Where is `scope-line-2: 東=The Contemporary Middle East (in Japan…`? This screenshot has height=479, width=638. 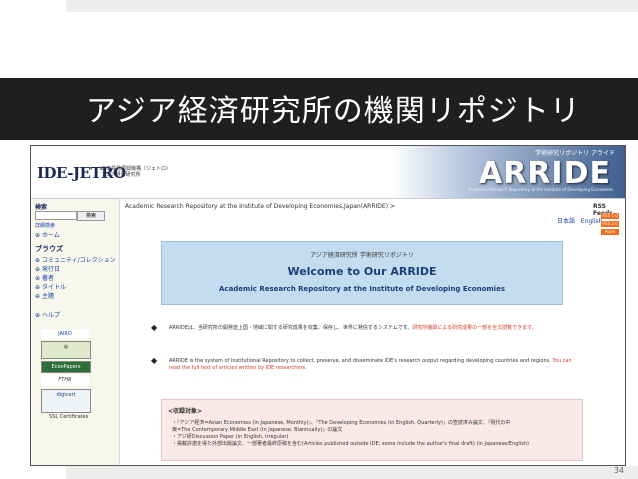 scope-line-2: 東=The Contemporary Middle East (in Japan… is located at coordinates (257, 430).